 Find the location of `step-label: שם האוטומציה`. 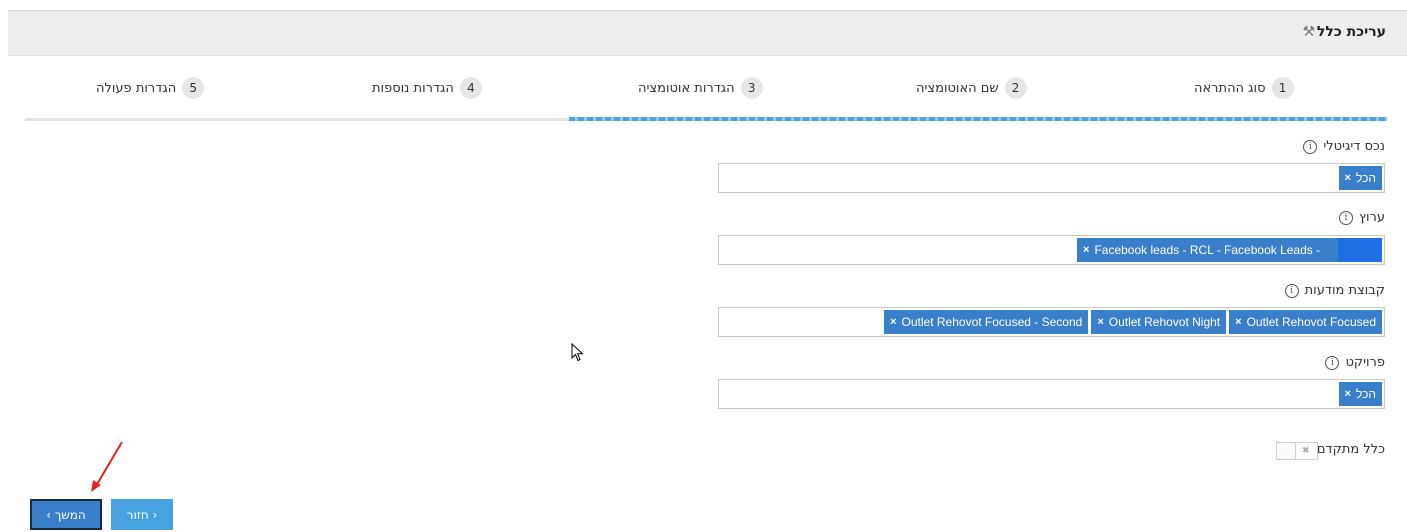

step-label: שם האוטומציה is located at coordinates (957, 88).